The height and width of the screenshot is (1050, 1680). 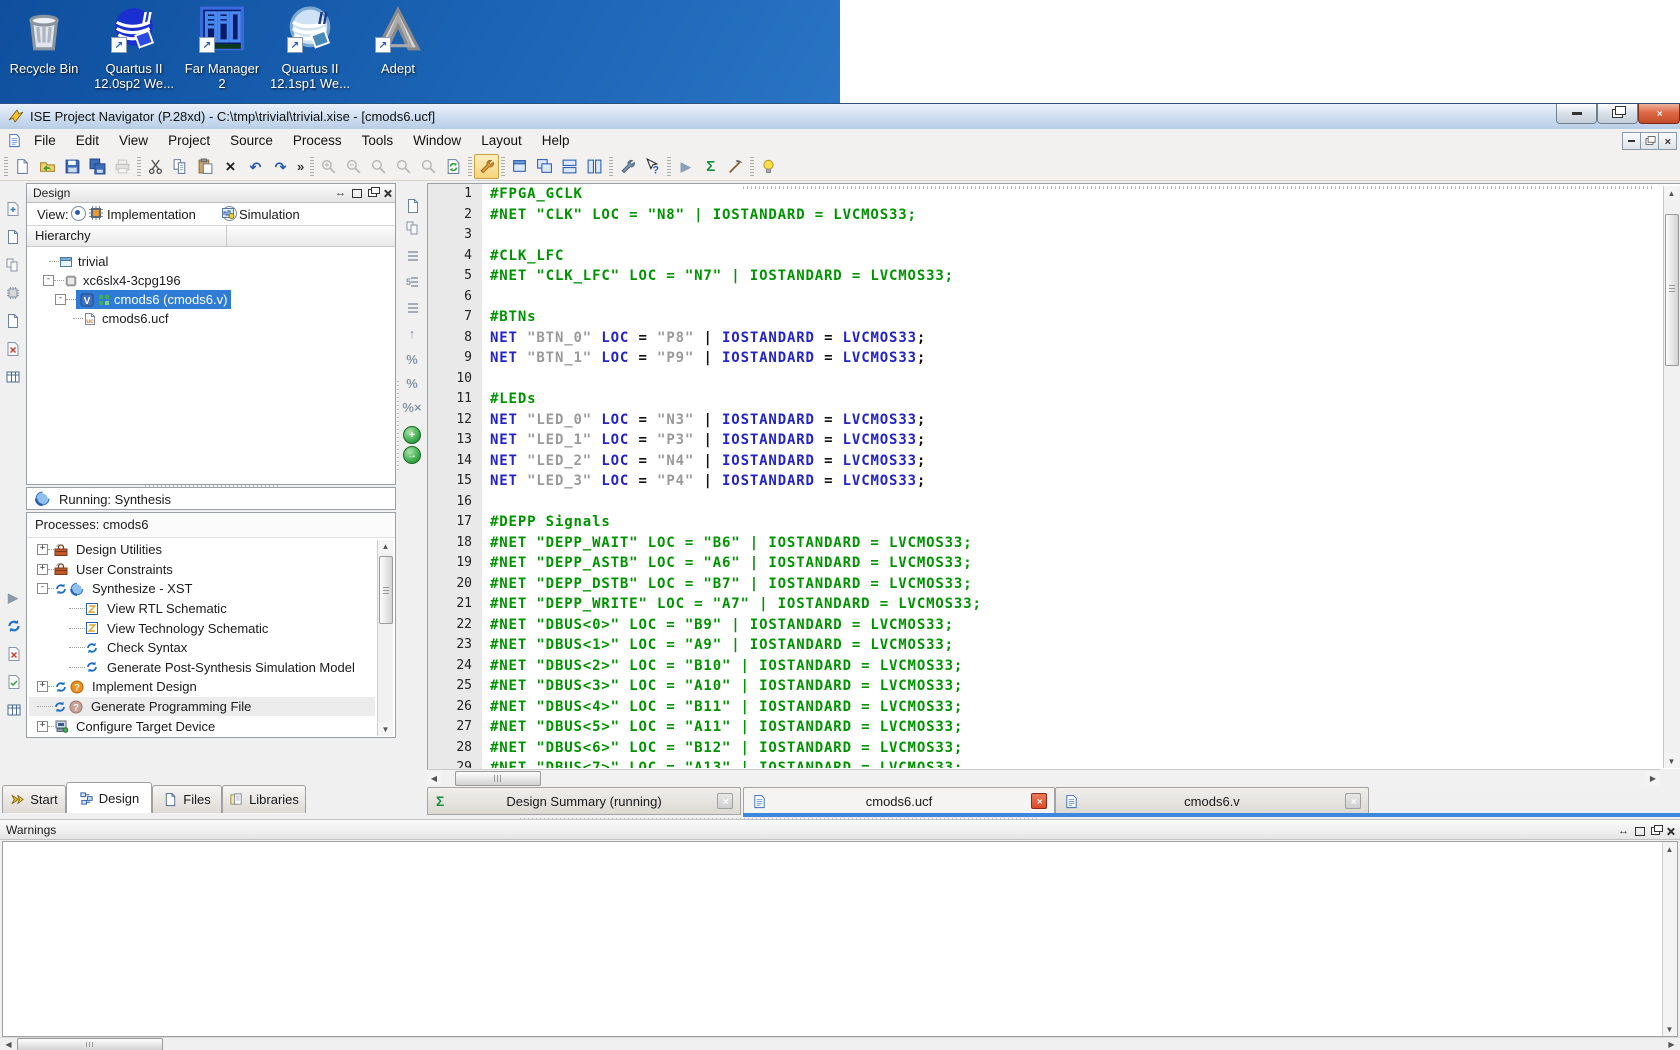 What do you see at coordinates (202, 570) in the screenshot?
I see `process-user-constraints: + User Constraints` at bounding box center [202, 570].